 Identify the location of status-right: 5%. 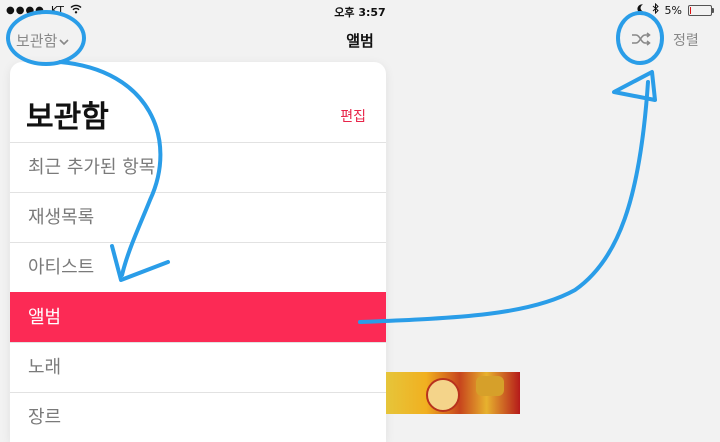
(675, 9).